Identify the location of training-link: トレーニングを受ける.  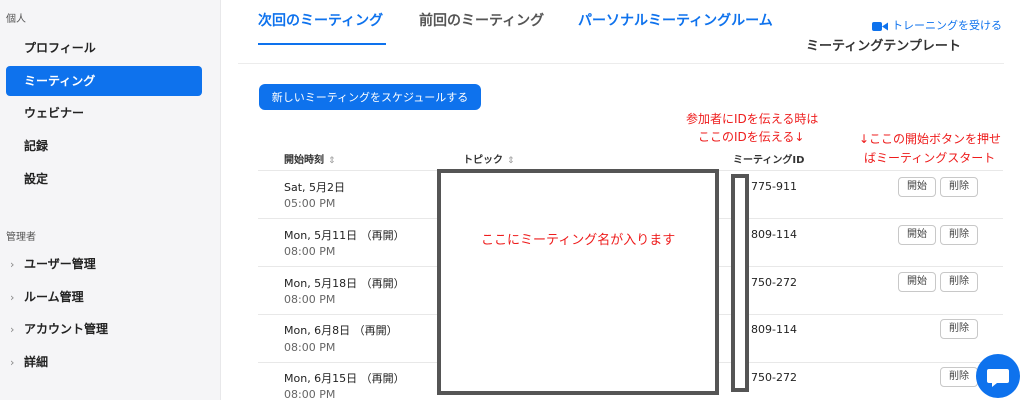
(937, 25).